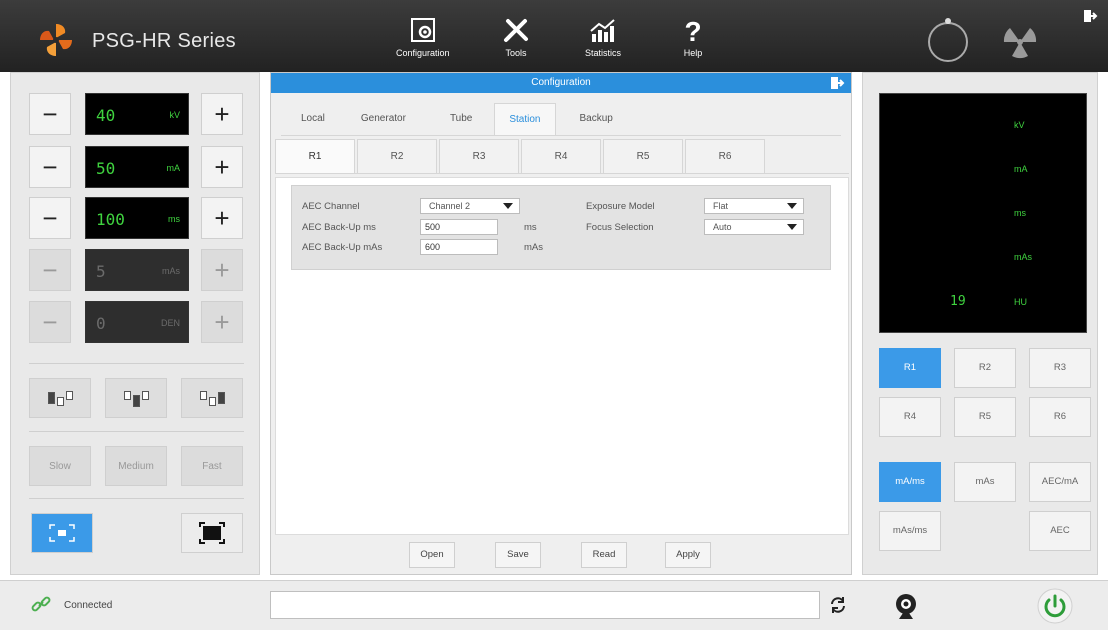  What do you see at coordinates (530, 227) in the screenshot?
I see `backup-ms-unit: ms` at bounding box center [530, 227].